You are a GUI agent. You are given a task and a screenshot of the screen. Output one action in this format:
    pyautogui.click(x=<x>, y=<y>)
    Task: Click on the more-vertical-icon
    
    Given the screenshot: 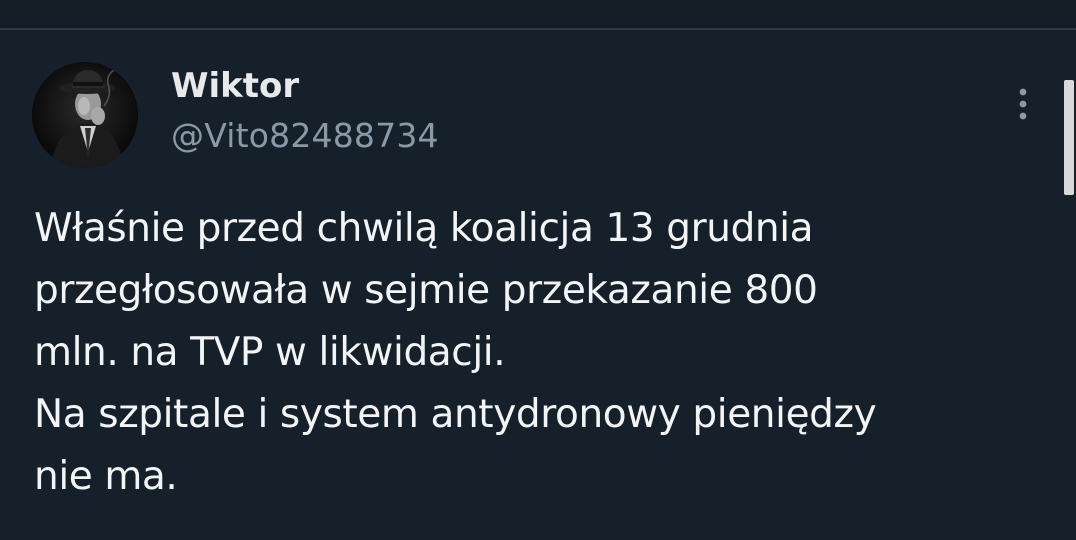 What is the action you would take?
    pyautogui.click(x=1023, y=104)
    